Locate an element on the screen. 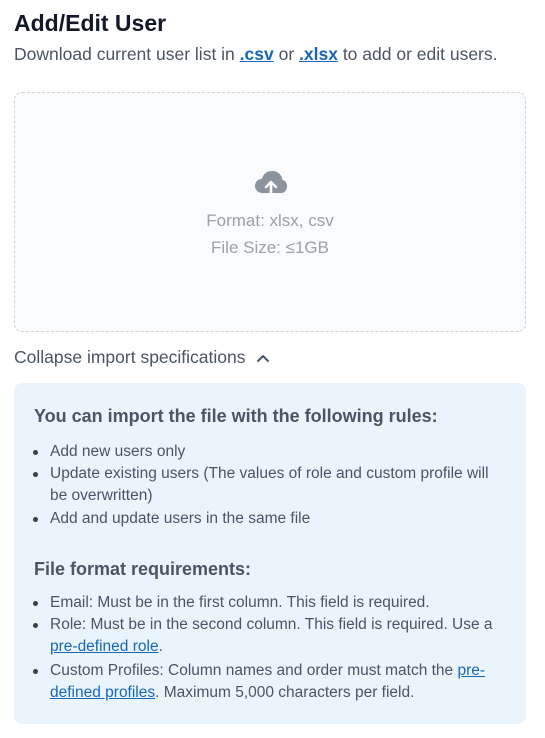  pre-defined-role-link: pre-defined role is located at coordinates (104, 646).